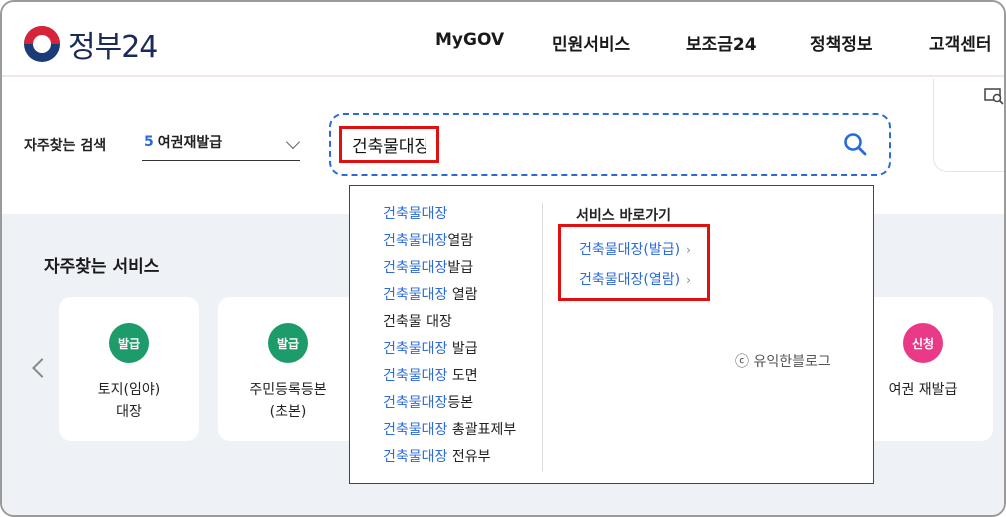 The width and height of the screenshot is (1006, 517). What do you see at coordinates (430, 376) in the screenshot?
I see `suggestion-item: 건축물대장 도면` at bounding box center [430, 376].